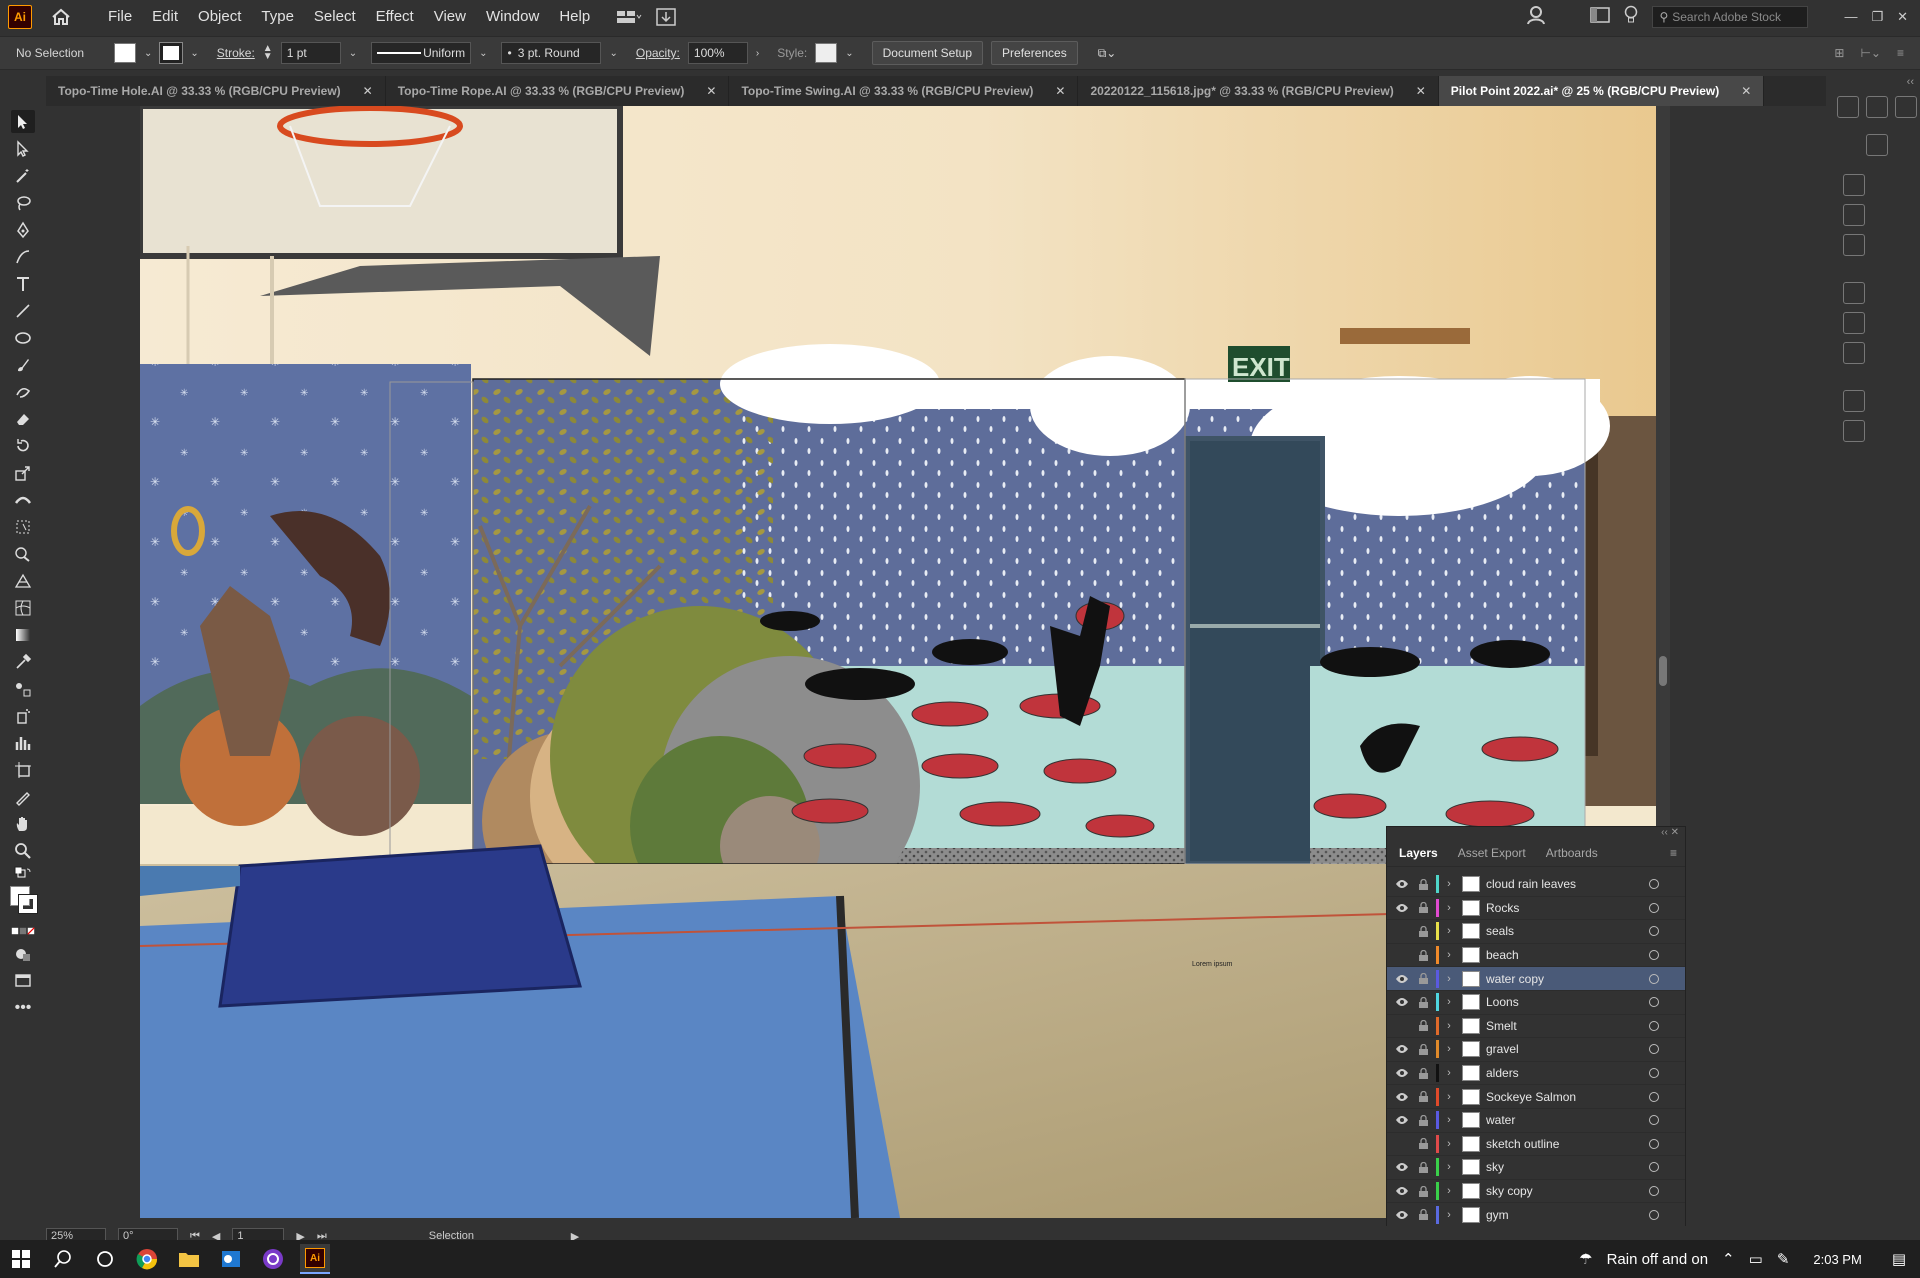 The image size is (1920, 1278). Describe the element at coordinates (277, 16) in the screenshot. I see `menu-type: Type` at that location.